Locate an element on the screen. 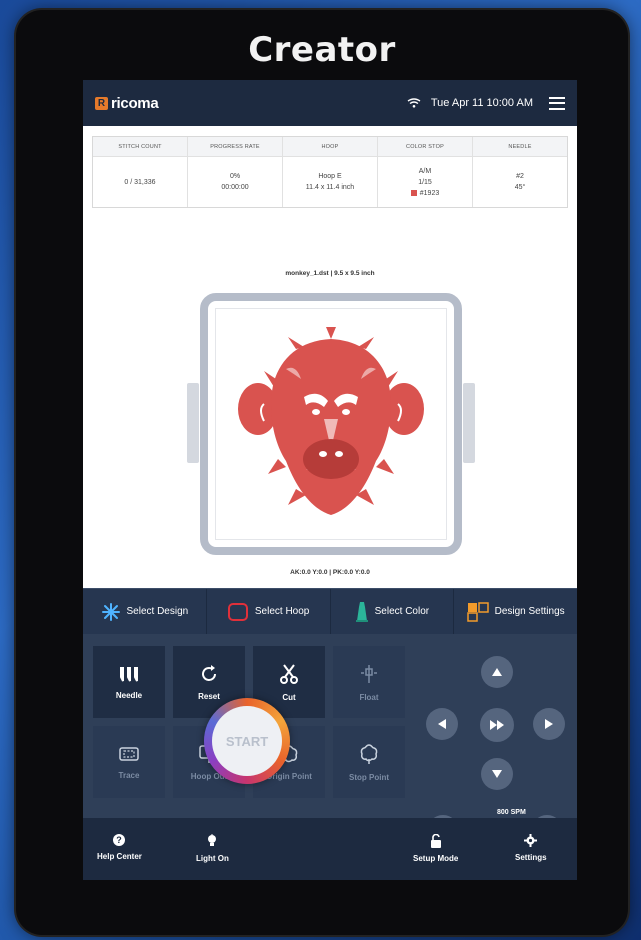 This screenshot has height=940, width=641. select-color-label: Select Color is located at coordinates (402, 611).